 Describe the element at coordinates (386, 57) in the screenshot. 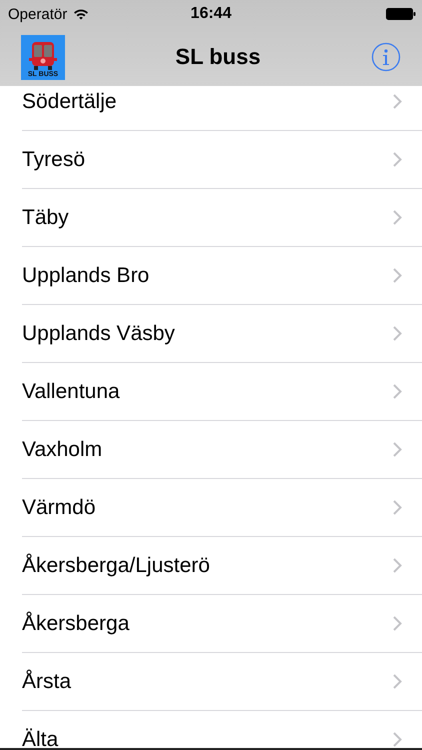

I see `info-button` at that location.